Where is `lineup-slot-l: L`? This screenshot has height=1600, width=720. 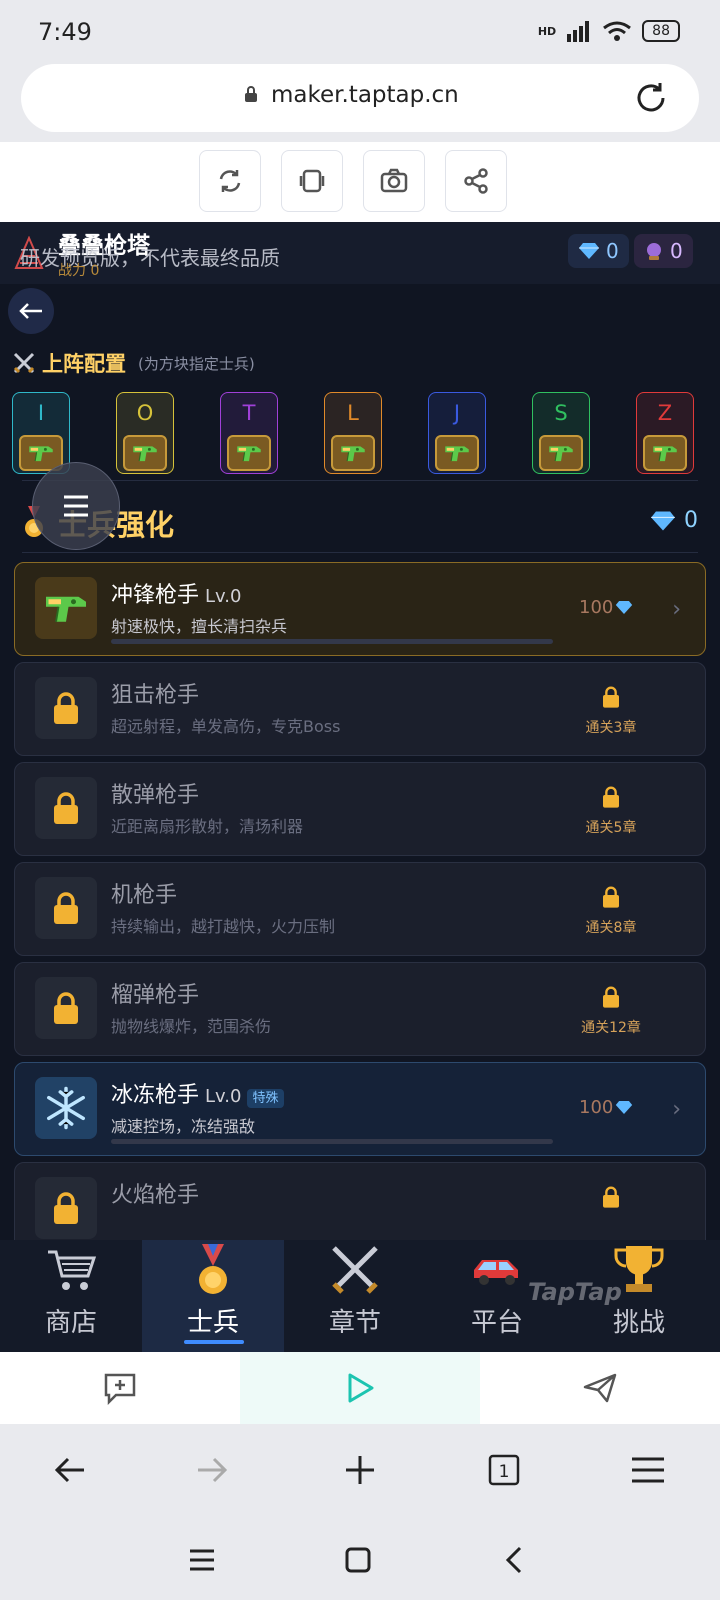
lineup-slot-l: L is located at coordinates (353, 433).